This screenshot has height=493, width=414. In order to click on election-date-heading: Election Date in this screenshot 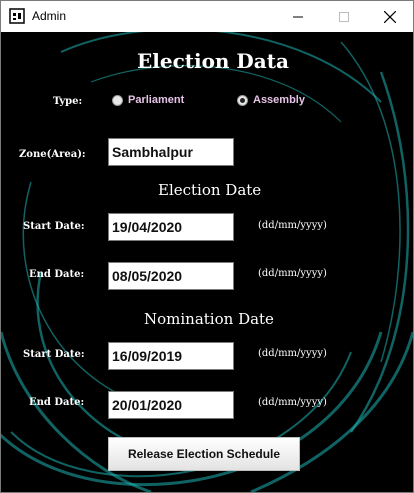, I will do `click(210, 190)`.